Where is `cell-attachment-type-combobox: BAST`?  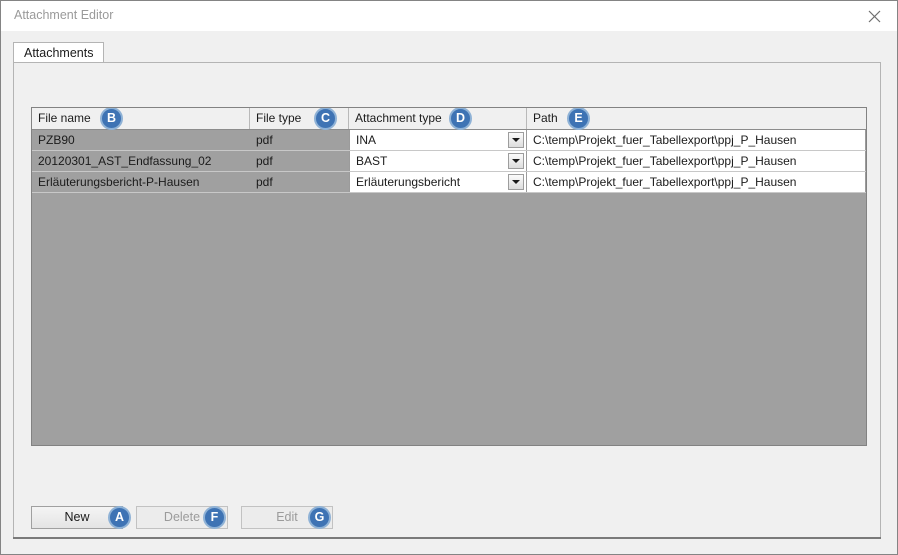
cell-attachment-type-combobox: BAST is located at coordinates (438, 161).